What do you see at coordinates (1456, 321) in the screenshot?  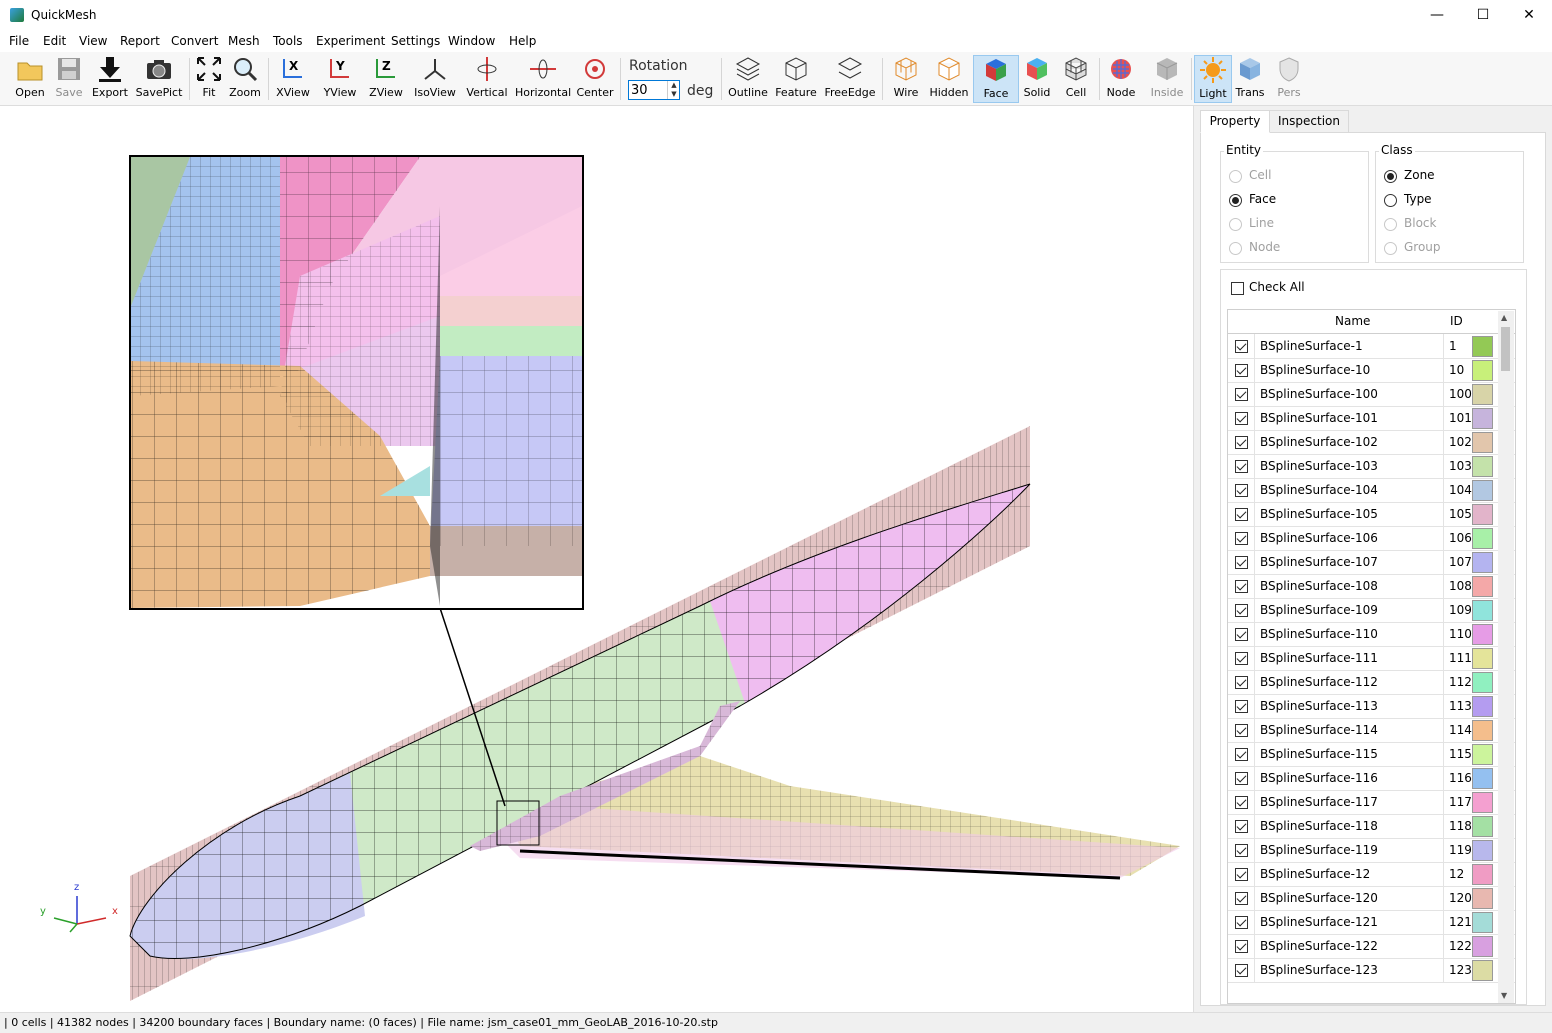 I see `column-id-header: ID` at bounding box center [1456, 321].